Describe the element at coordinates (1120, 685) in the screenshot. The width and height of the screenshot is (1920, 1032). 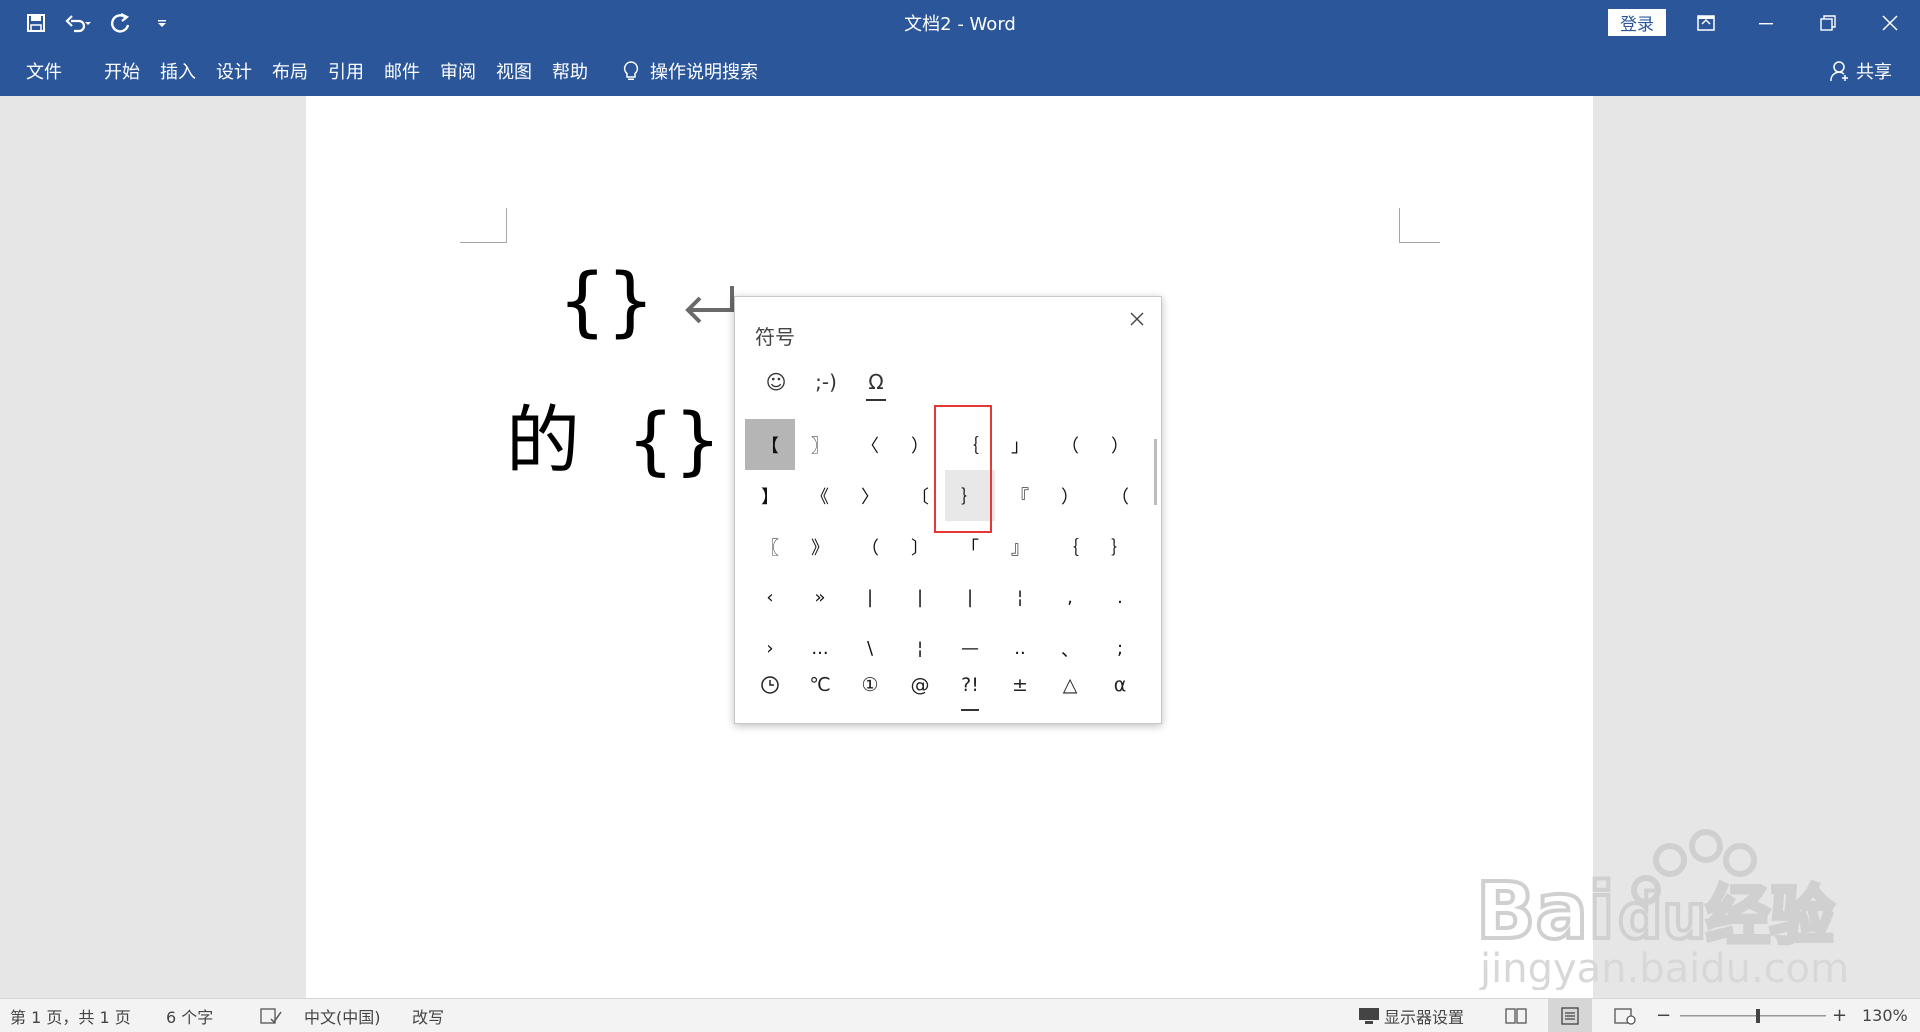
I see `category-greek: α` at that location.